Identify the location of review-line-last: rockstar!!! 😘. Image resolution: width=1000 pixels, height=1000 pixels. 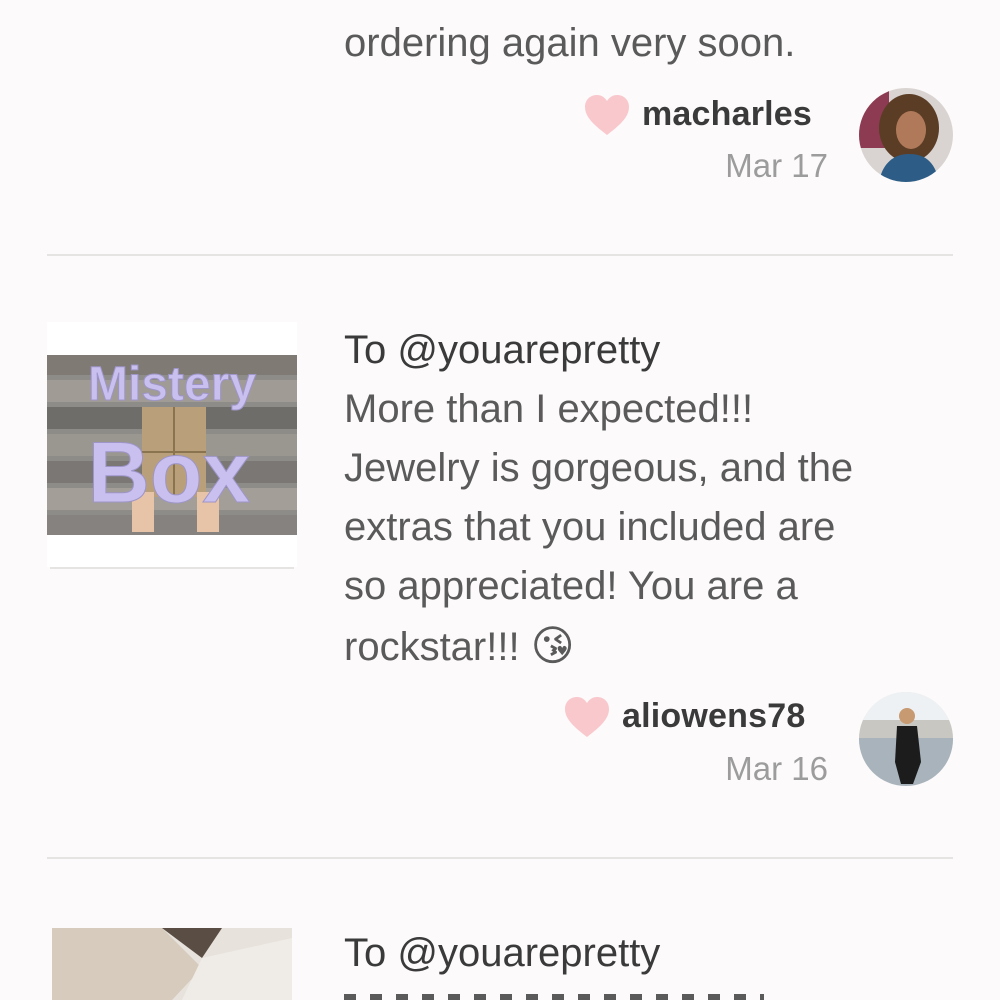
(654, 646).